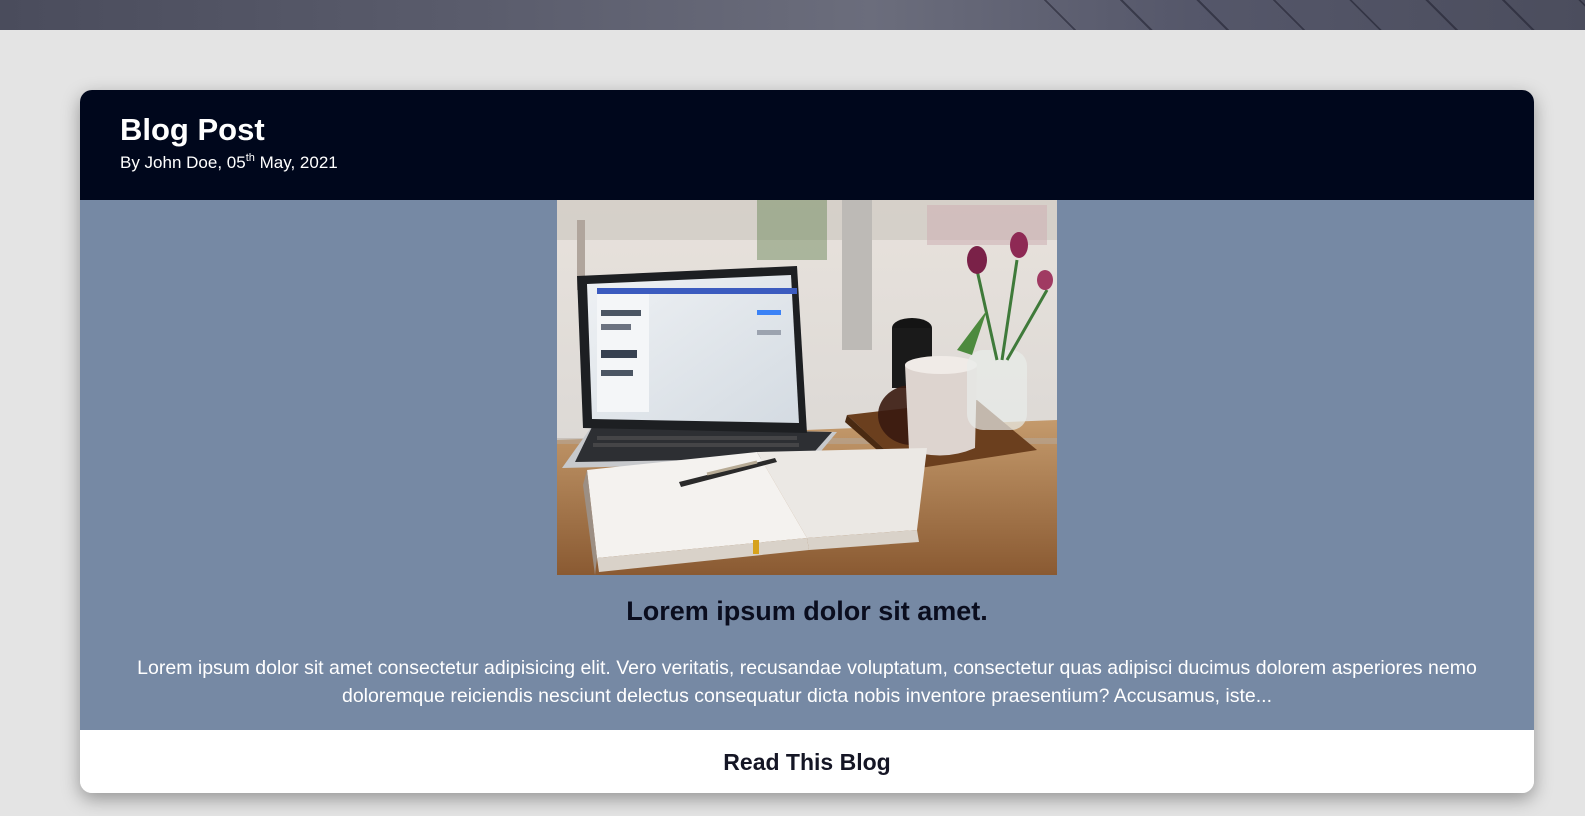 Image resolution: width=1585 pixels, height=816 pixels. I want to click on card-title: Blog Post, so click(192, 129).